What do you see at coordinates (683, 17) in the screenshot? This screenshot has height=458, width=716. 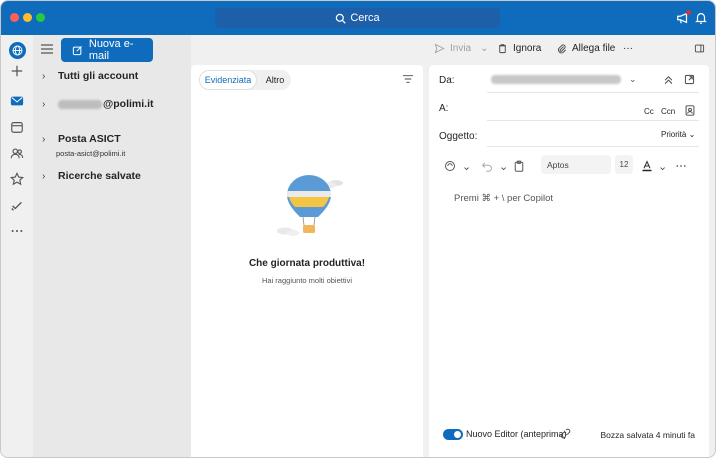 I see `megaphone-icon` at bounding box center [683, 17].